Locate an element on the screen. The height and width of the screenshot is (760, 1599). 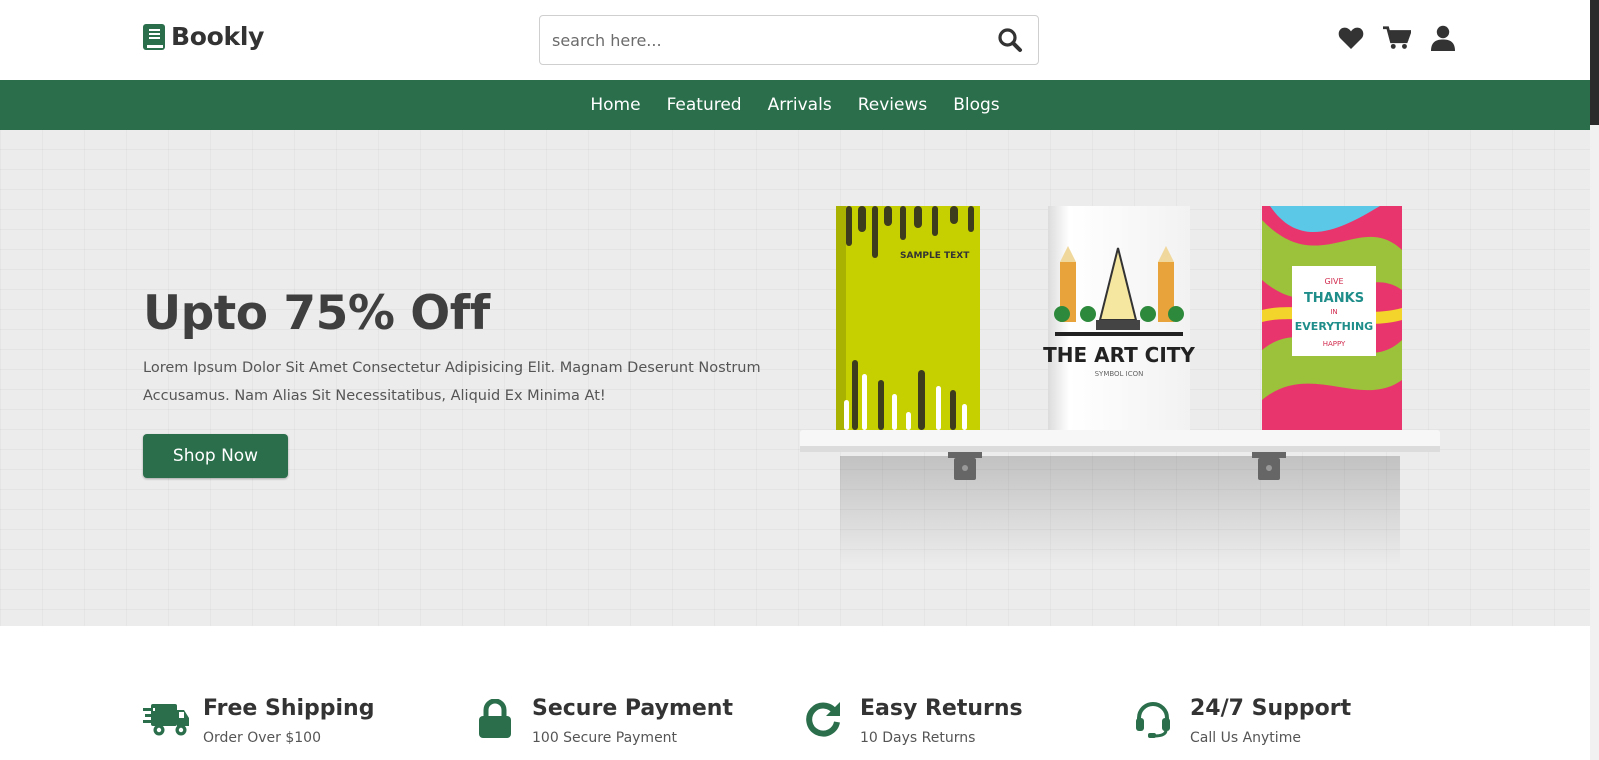
feature-title: Secure Payment is located at coordinates (632, 708).